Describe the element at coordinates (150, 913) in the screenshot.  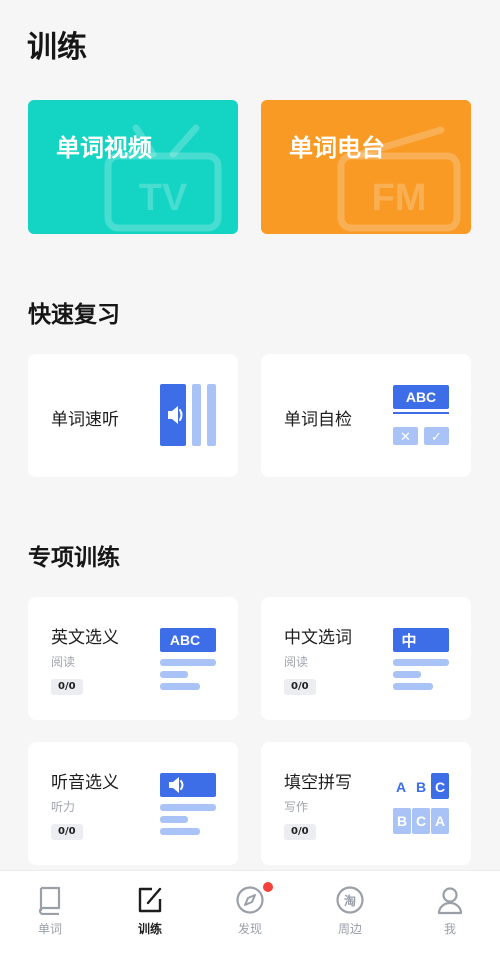
I see `tab-training: 训练` at that location.